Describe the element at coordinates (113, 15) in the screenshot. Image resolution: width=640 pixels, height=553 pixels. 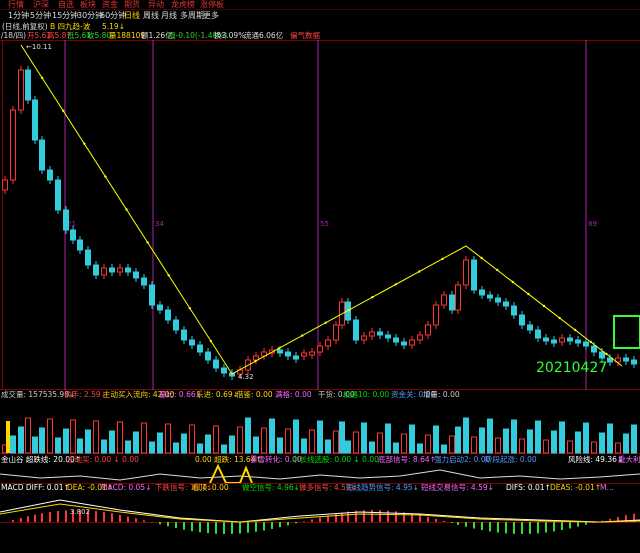
I see `period-tab-60min: 60分钟` at that location.